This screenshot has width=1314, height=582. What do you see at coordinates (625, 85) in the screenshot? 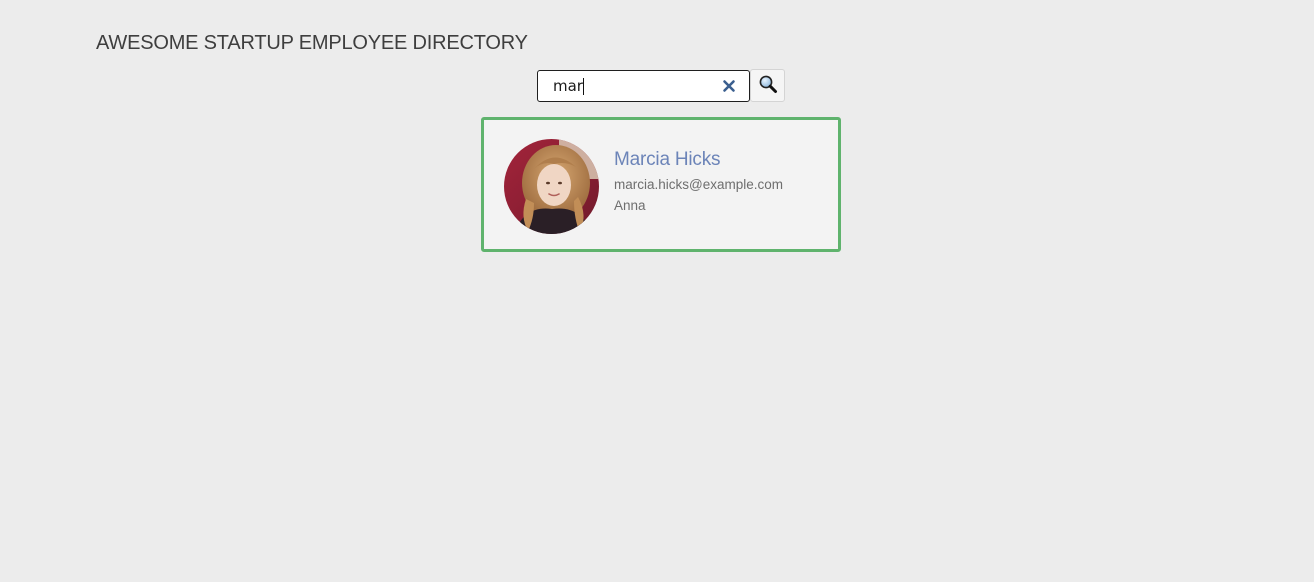
I see `search-input` at bounding box center [625, 85].